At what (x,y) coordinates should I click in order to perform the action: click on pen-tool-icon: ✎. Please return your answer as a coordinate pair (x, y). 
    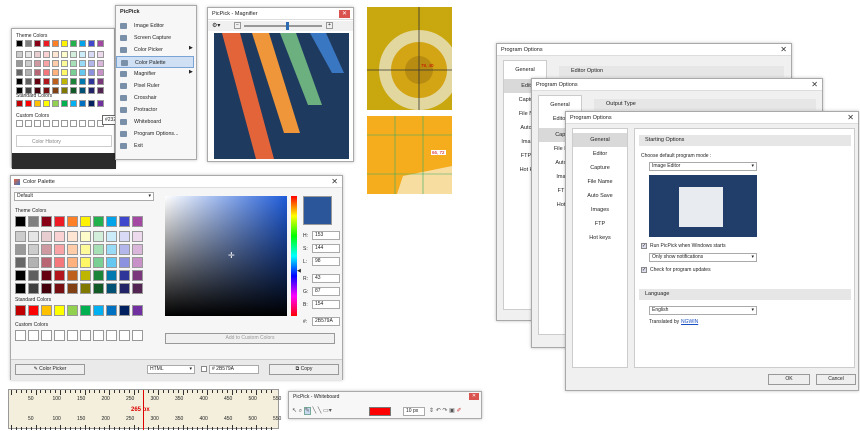
    Looking at the image, I should click on (307, 411).